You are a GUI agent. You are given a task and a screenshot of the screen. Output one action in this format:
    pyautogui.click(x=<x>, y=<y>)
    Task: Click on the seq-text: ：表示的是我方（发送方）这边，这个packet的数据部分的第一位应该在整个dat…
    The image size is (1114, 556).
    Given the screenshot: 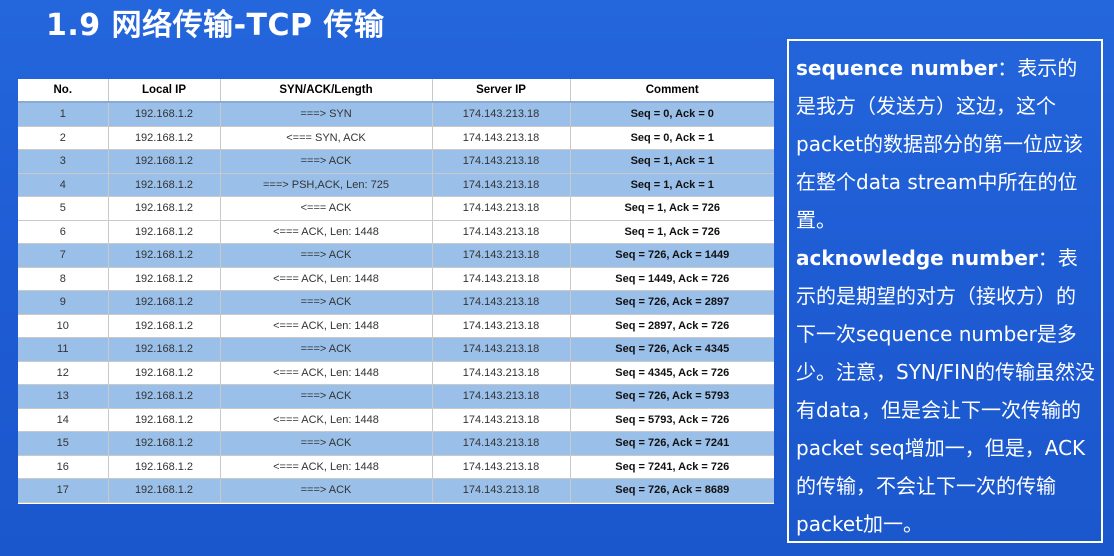 What is the action you would take?
    pyautogui.click(x=939, y=144)
    